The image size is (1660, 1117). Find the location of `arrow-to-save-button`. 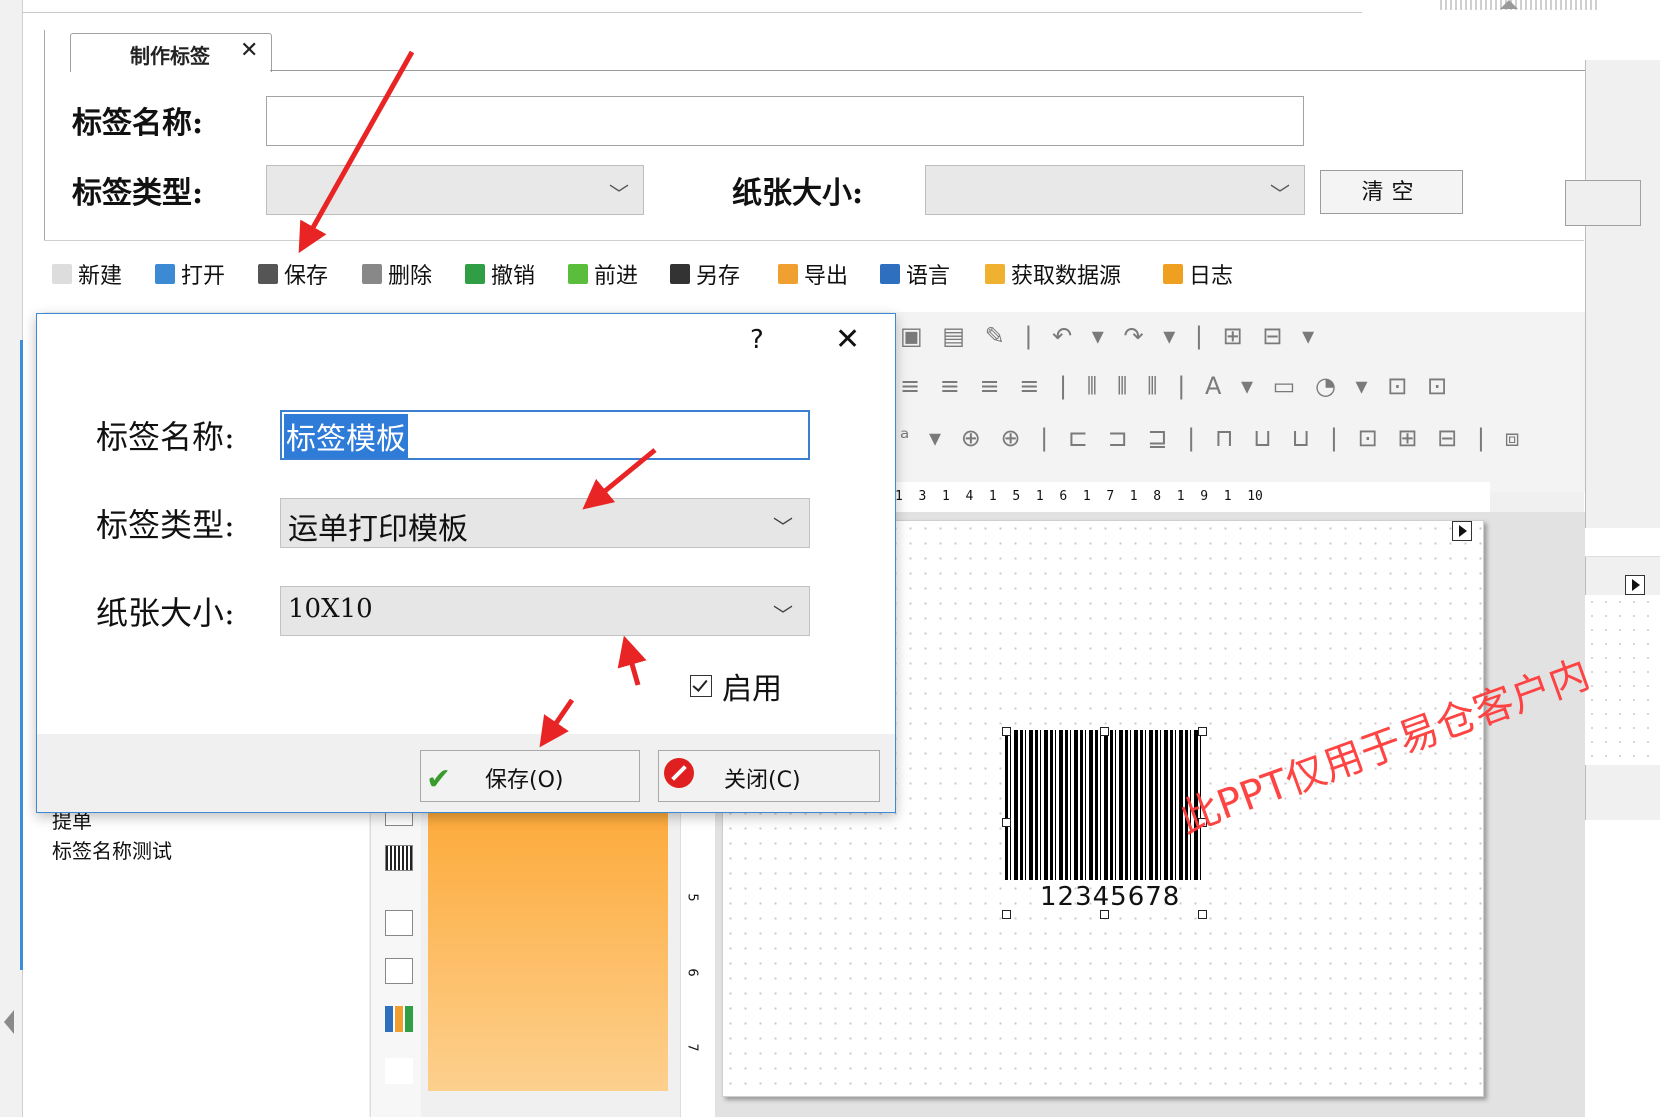

arrow-to-save-button is located at coordinates (557, 723).